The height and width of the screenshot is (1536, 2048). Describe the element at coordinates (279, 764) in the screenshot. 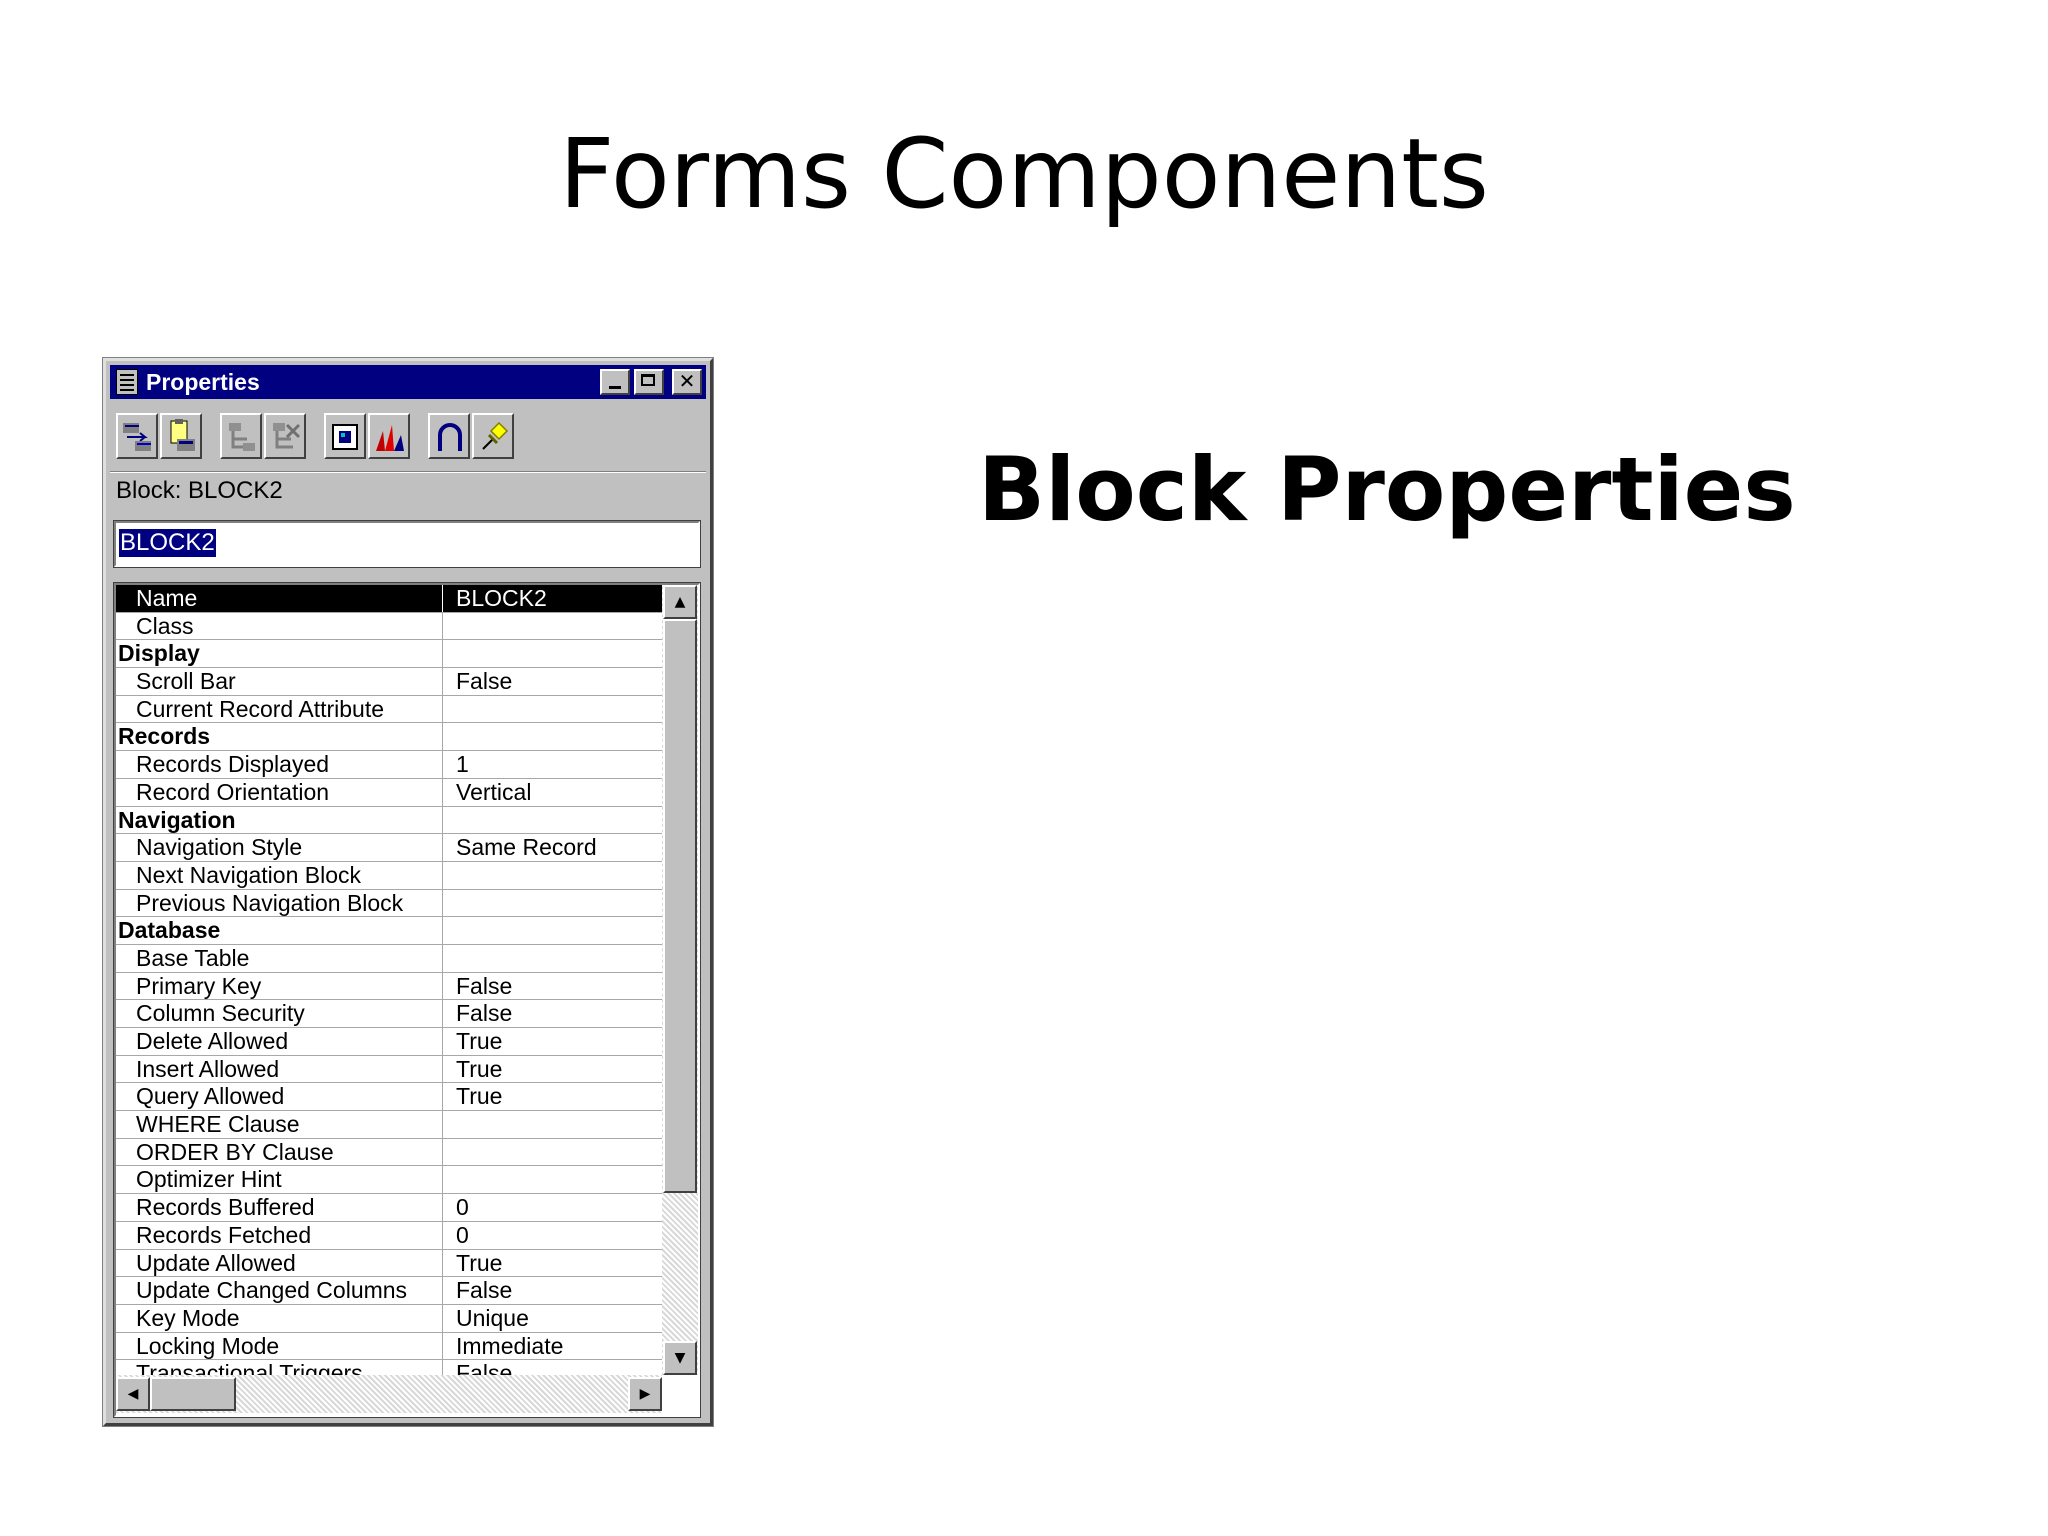

I see `property-name: Records Displayed` at that location.